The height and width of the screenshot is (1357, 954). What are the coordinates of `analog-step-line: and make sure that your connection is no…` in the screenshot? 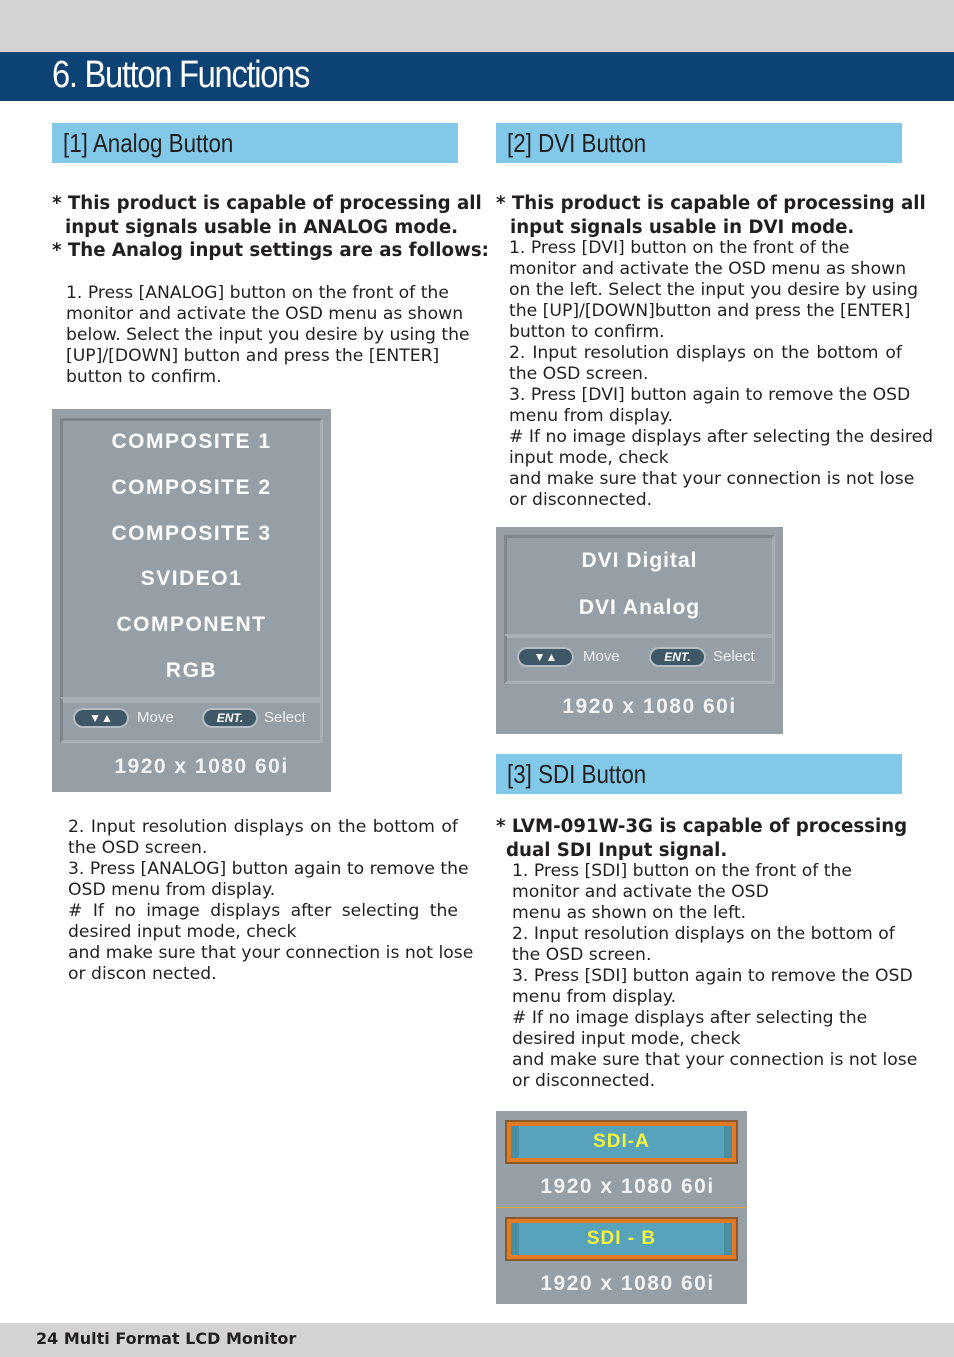 It's located at (271, 953).